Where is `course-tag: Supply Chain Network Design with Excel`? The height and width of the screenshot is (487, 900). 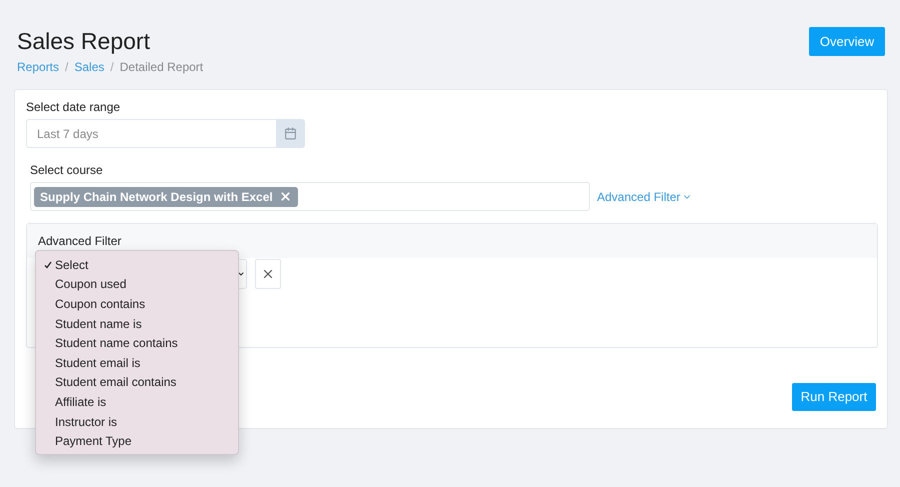 course-tag: Supply Chain Network Design with Excel is located at coordinates (166, 196).